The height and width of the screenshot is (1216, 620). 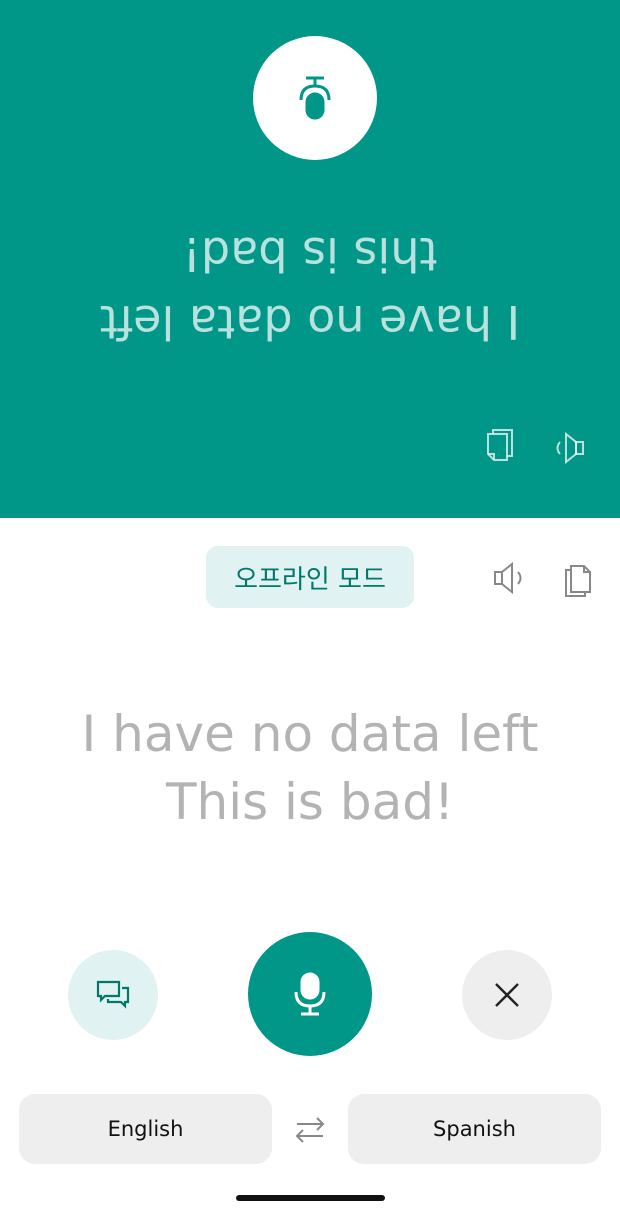 I want to click on source-language-button: English, so click(x=145, y=1129).